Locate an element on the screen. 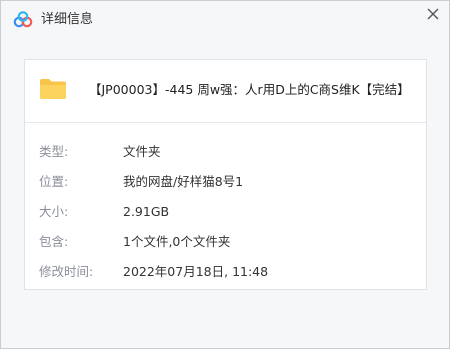  property-value: 2.91GB is located at coordinates (146, 211).